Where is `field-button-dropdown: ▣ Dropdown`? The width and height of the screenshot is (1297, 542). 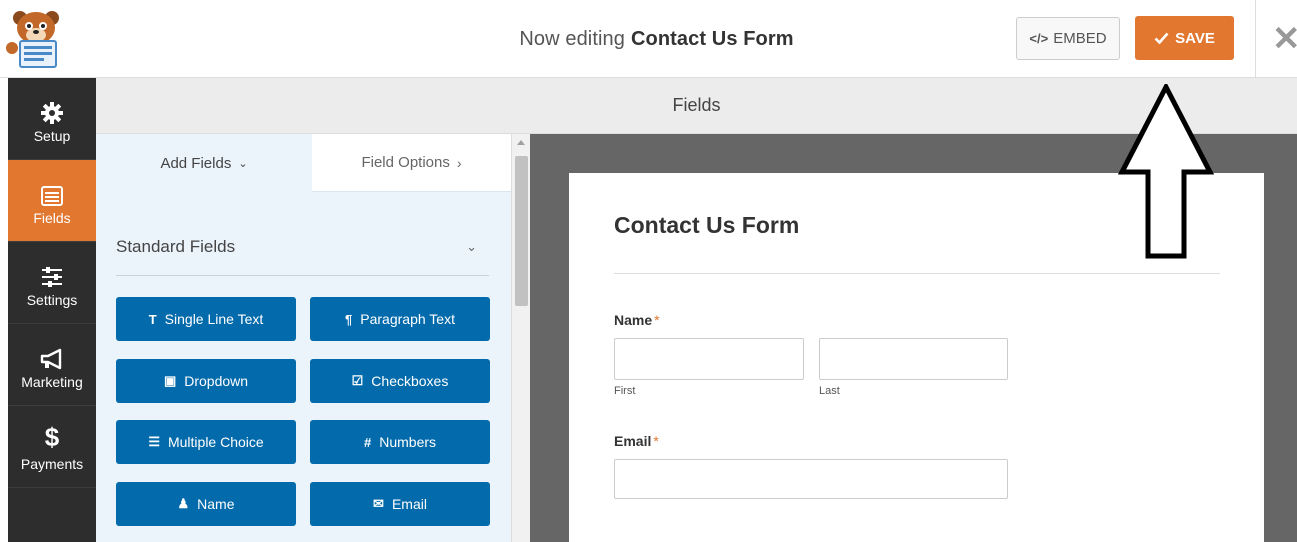 field-button-dropdown: ▣ Dropdown is located at coordinates (206, 381).